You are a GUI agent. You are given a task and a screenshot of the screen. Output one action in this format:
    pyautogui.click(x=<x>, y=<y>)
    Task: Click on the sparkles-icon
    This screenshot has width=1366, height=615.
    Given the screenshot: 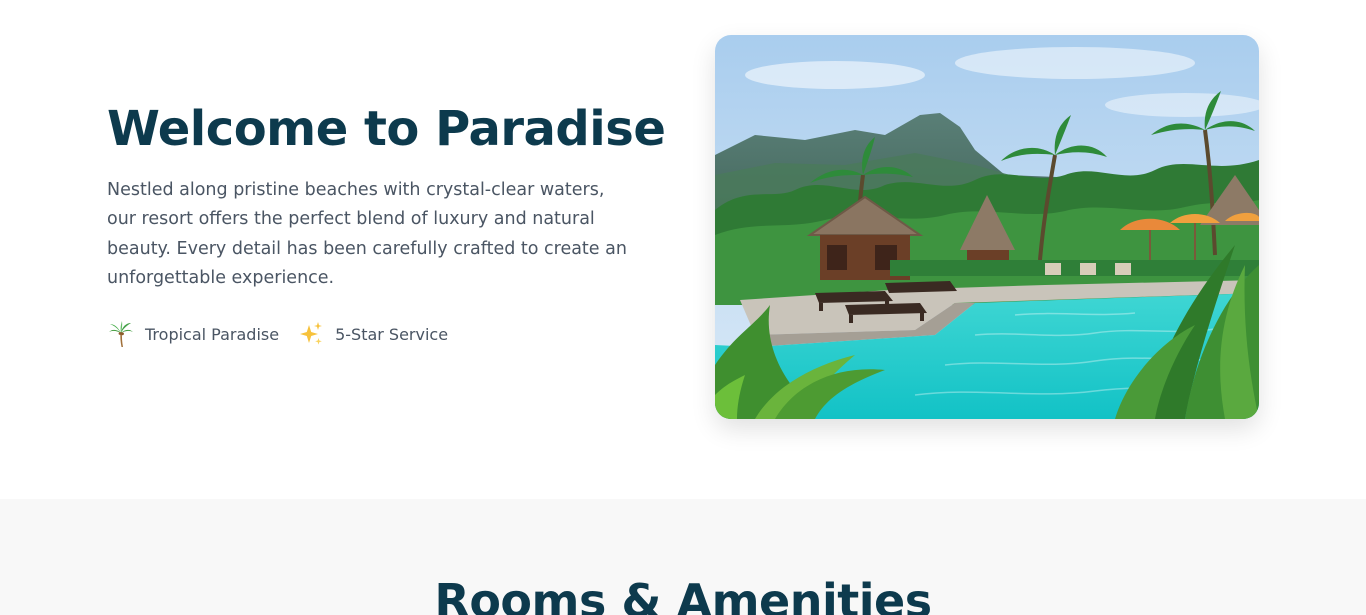 What is the action you would take?
    pyautogui.click(x=311, y=334)
    